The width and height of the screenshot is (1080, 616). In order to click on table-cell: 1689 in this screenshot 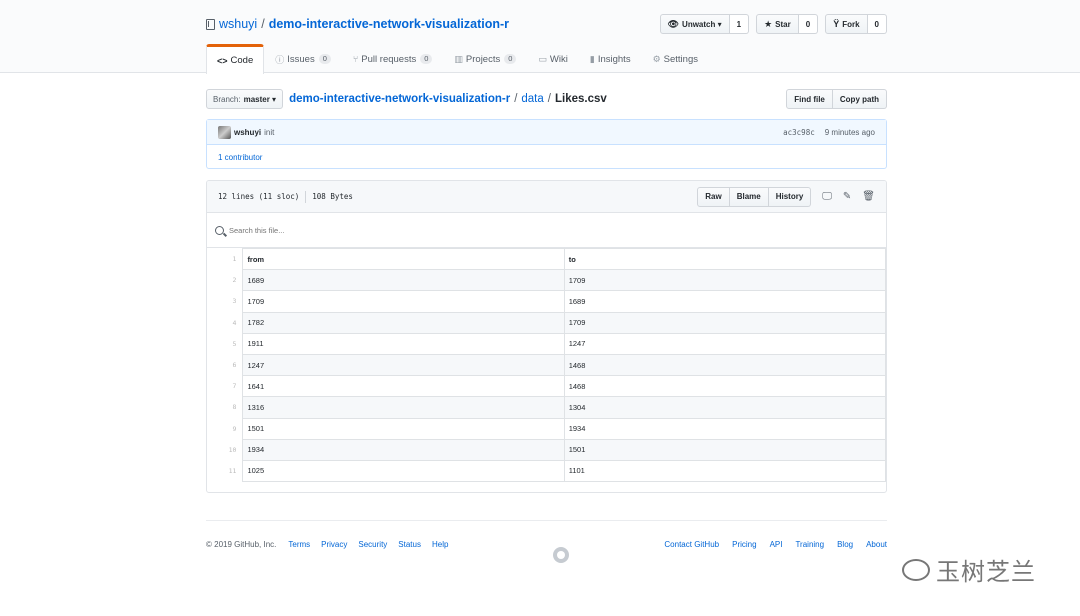, I will do `click(724, 301)`.